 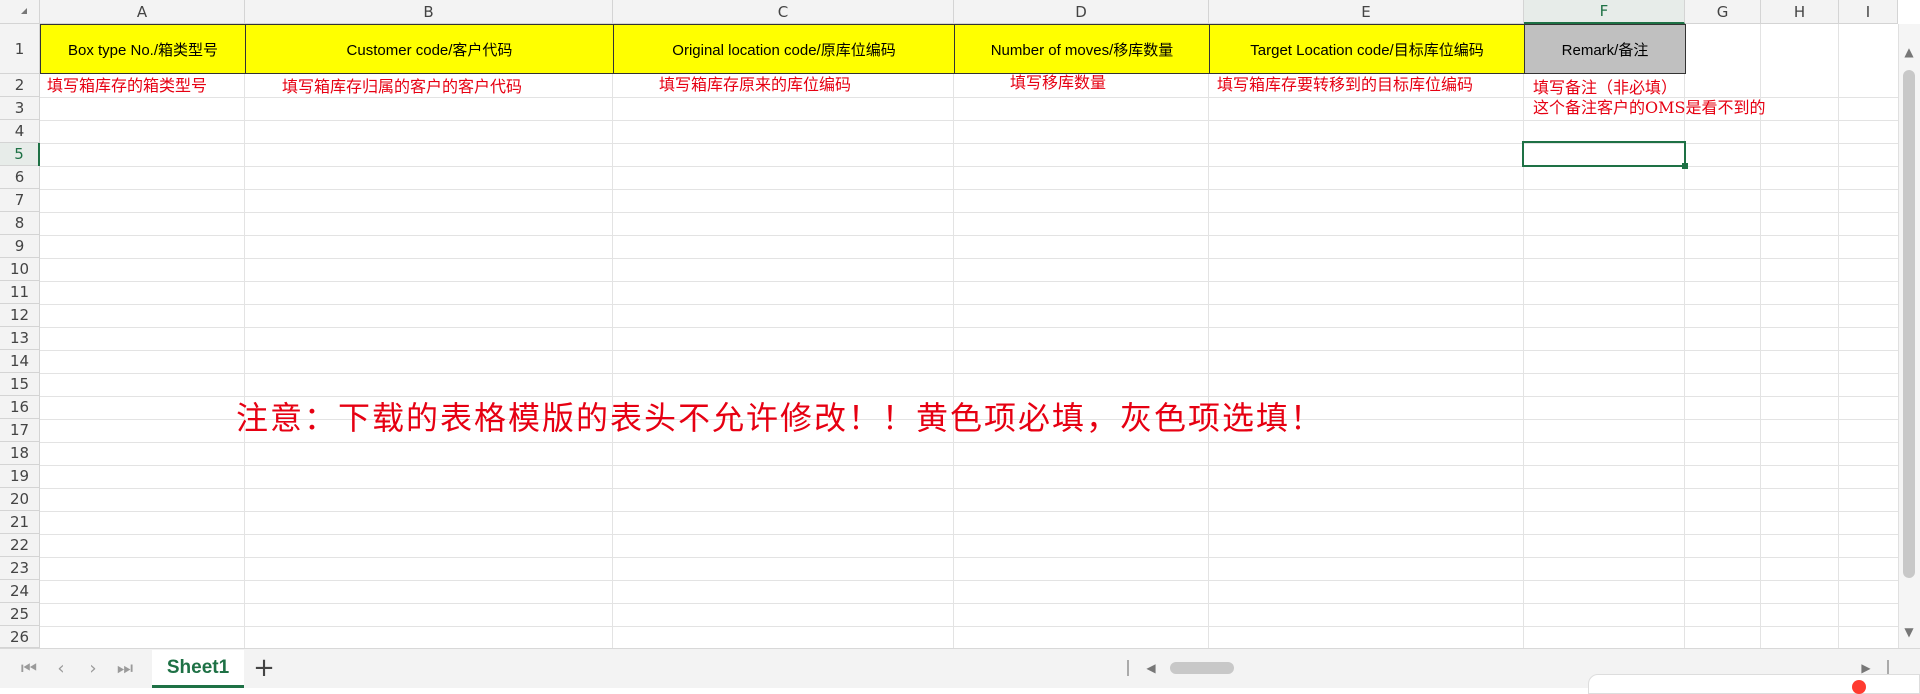 I want to click on scroll-up-icon: ▲, so click(x=1909, y=52).